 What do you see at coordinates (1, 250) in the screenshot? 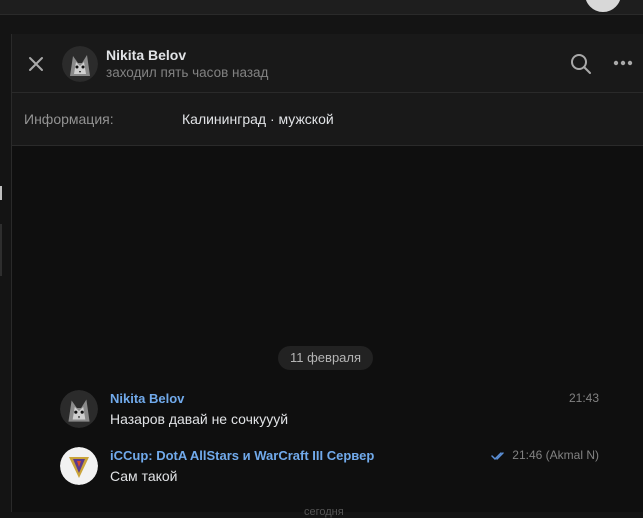
I see `sidebar-scrollbar` at bounding box center [1, 250].